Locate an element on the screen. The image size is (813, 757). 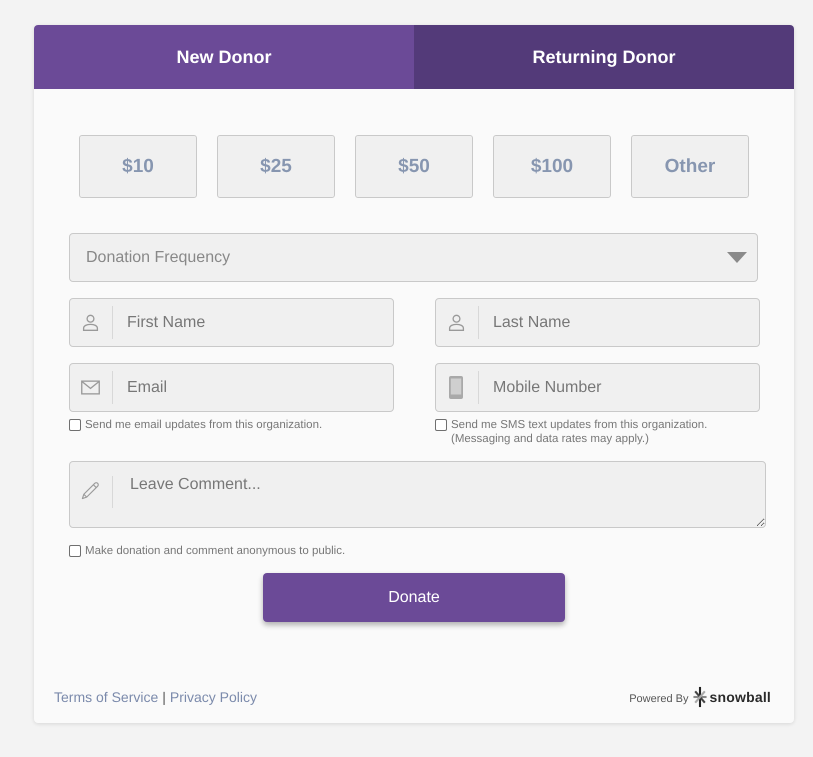
amount-button: Other is located at coordinates (690, 166).